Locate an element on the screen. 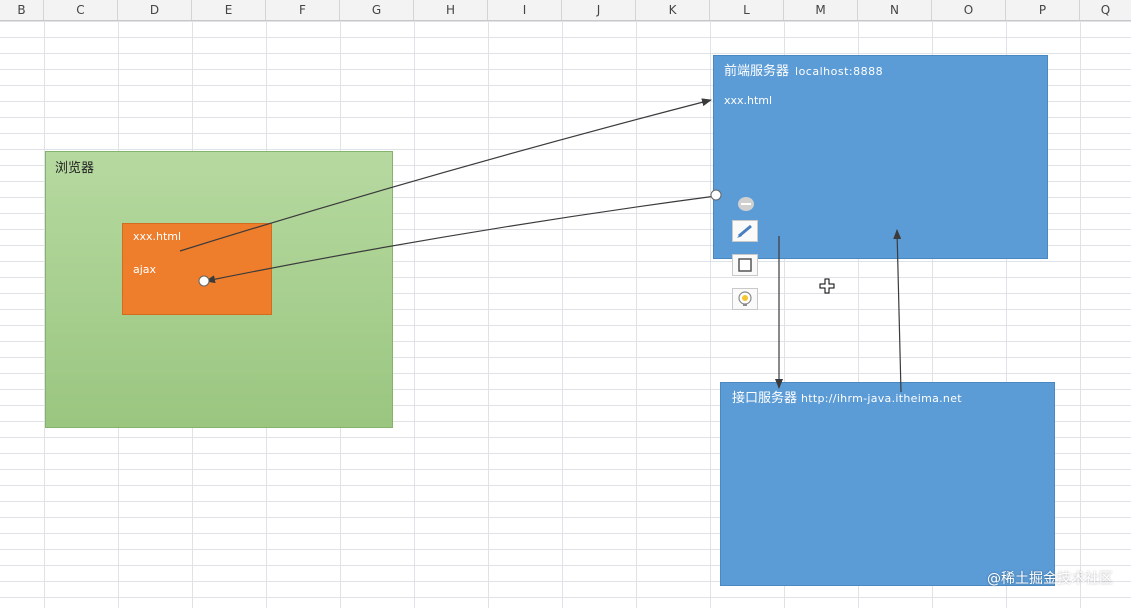 This screenshot has height=608, width=1131. api-server-url: http://ihrm-java.itheima.net is located at coordinates (881, 398).